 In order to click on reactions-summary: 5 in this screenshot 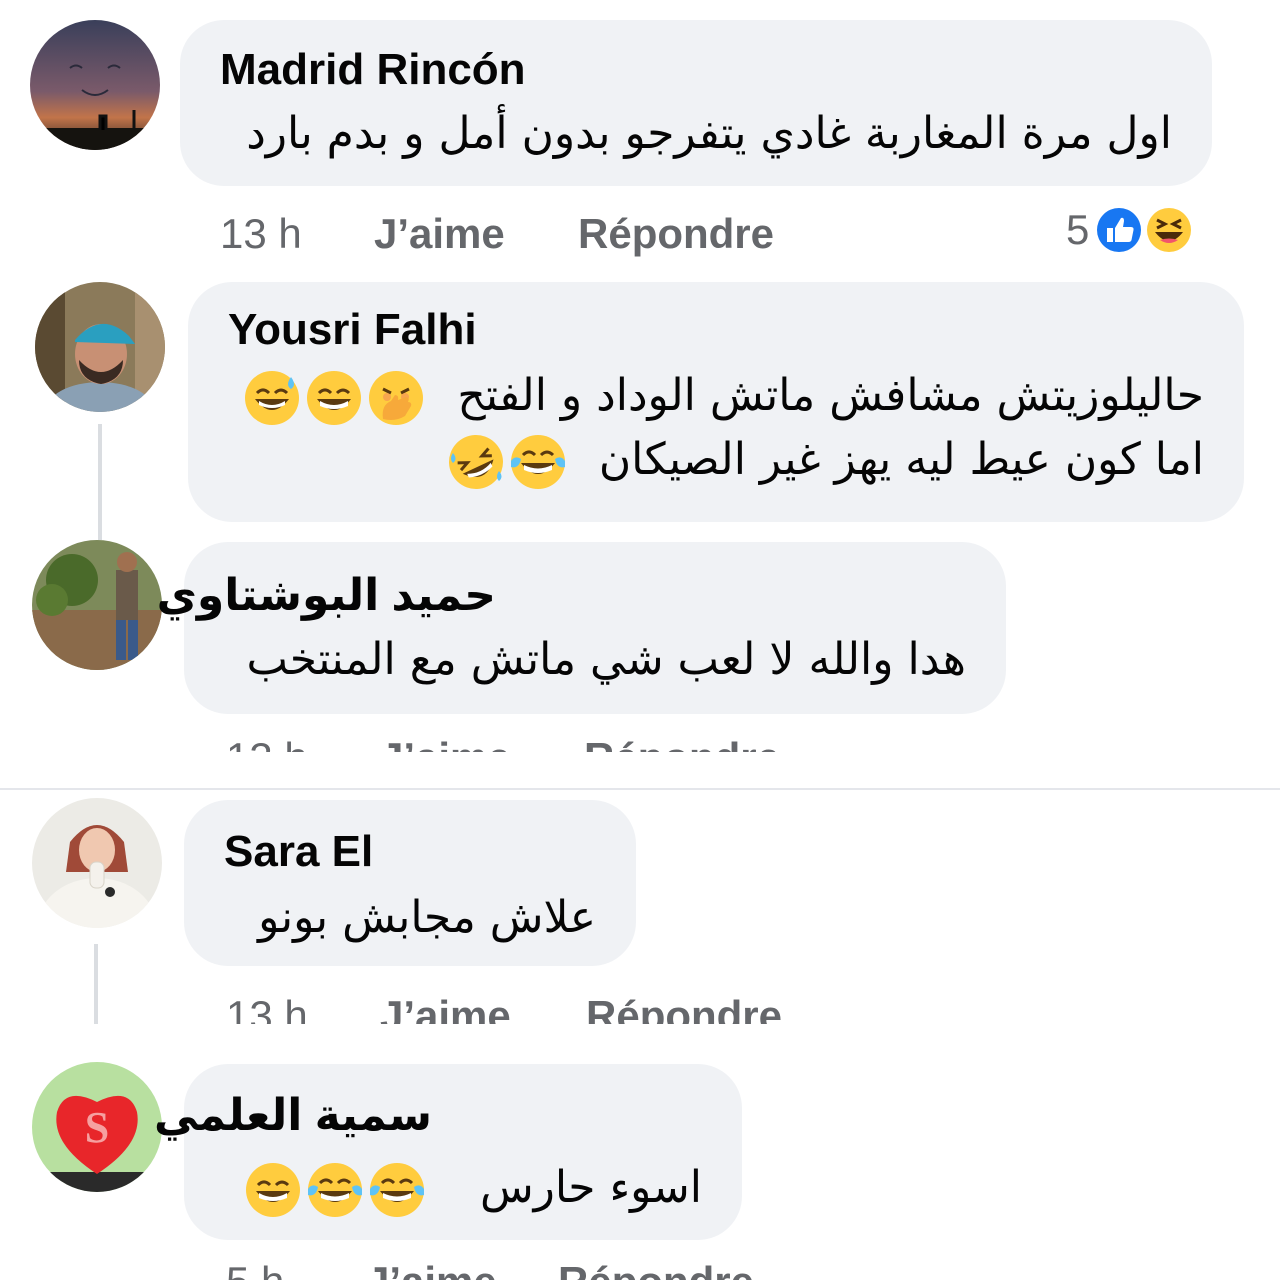, I will do `click(1130, 230)`.